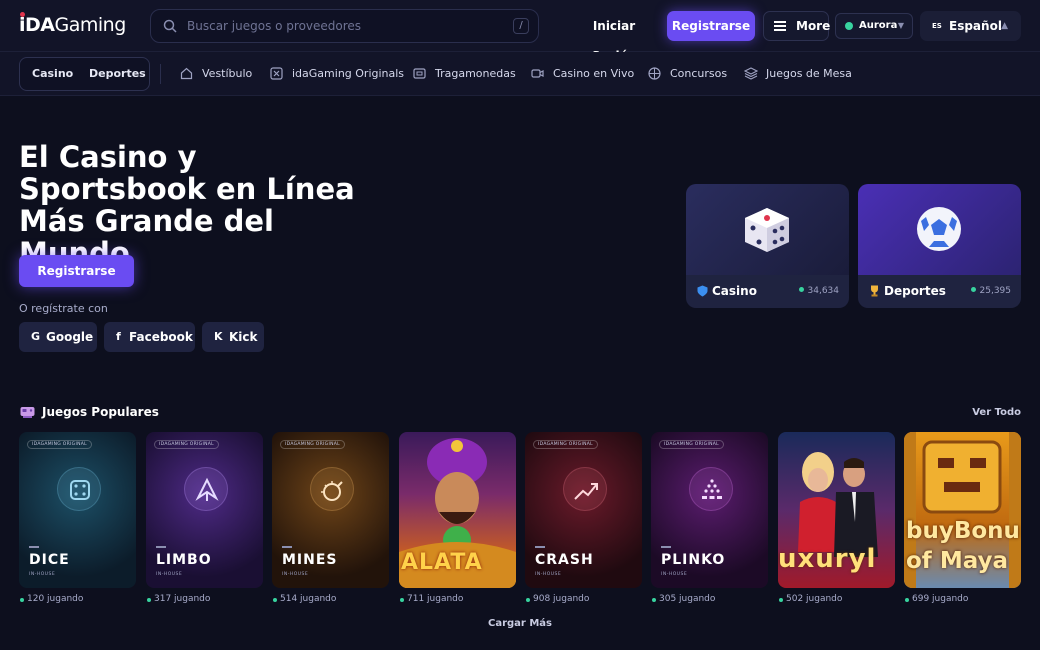  What do you see at coordinates (995, 291) in the screenshot?
I see `sports-count-value: 25,395` at bounding box center [995, 291].